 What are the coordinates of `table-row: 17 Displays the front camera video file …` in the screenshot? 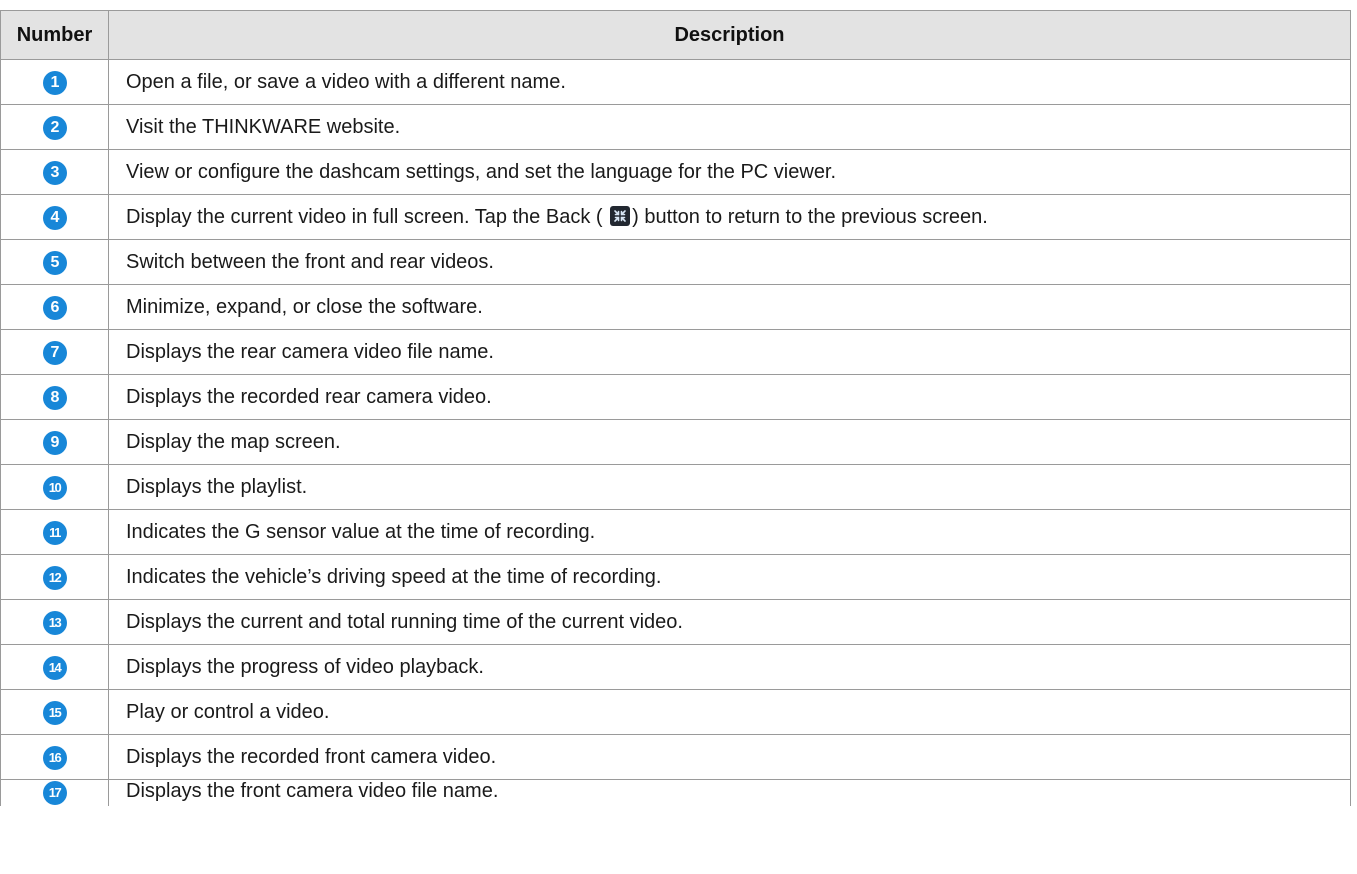 It's located at (675, 792).